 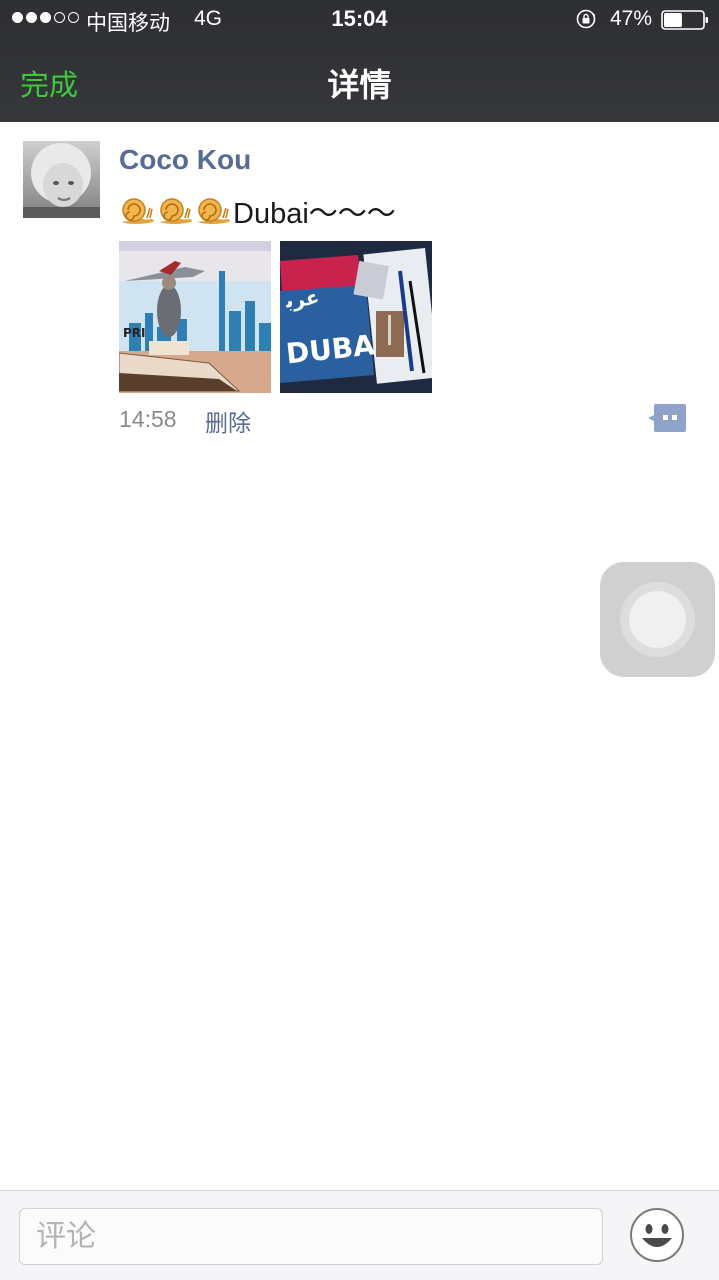 I want to click on comment-bubble-icon, so click(x=667, y=418).